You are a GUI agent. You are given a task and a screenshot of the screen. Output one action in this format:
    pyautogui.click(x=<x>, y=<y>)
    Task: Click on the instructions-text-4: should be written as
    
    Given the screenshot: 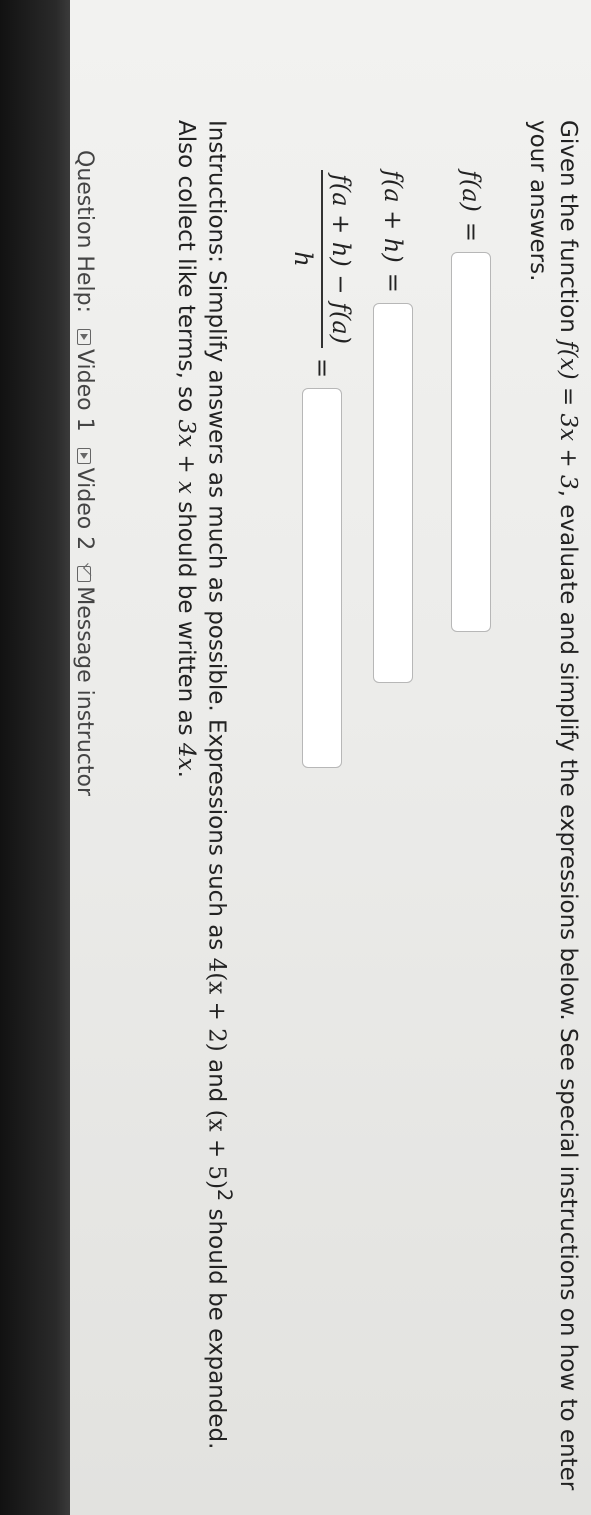 What is the action you would take?
    pyautogui.click(x=186, y=618)
    